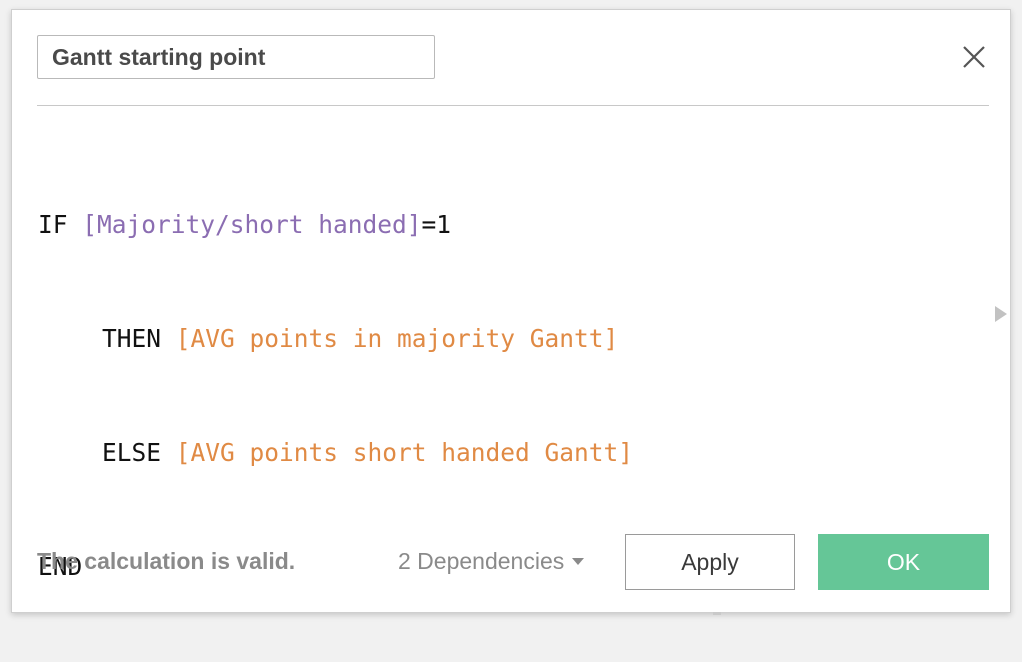 The width and height of the screenshot is (1022, 662). I want to click on chevron-right-icon, so click(1001, 314).